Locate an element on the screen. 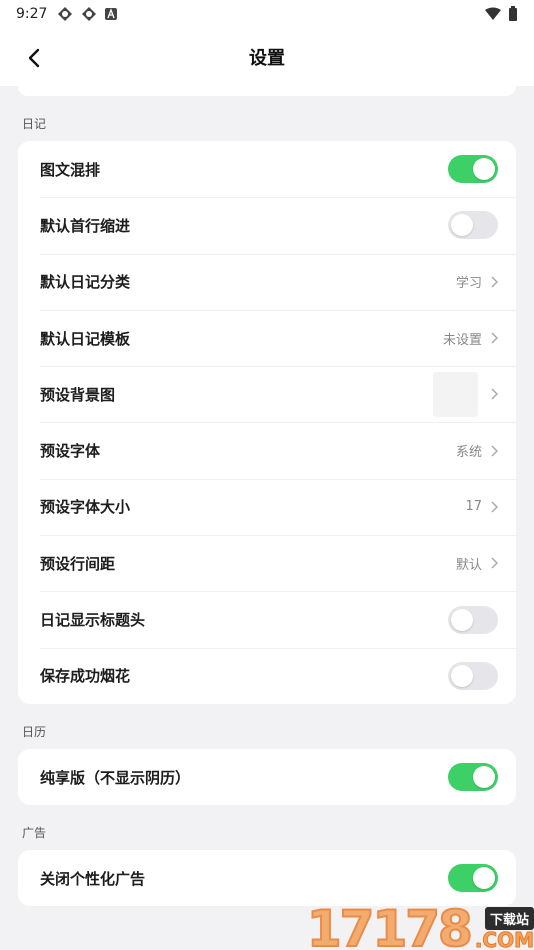 The image size is (534, 950). setting-row-font: 预设字体 系统 is located at coordinates (267, 450).